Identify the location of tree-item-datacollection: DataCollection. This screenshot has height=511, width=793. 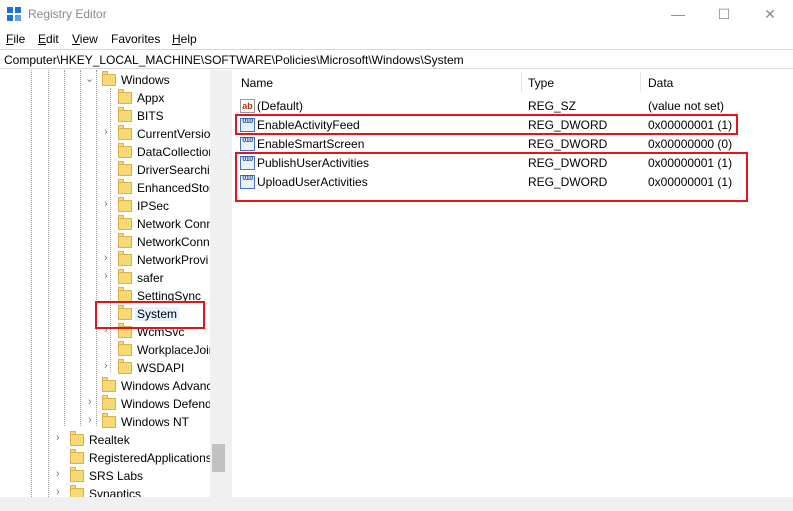
(107, 152).